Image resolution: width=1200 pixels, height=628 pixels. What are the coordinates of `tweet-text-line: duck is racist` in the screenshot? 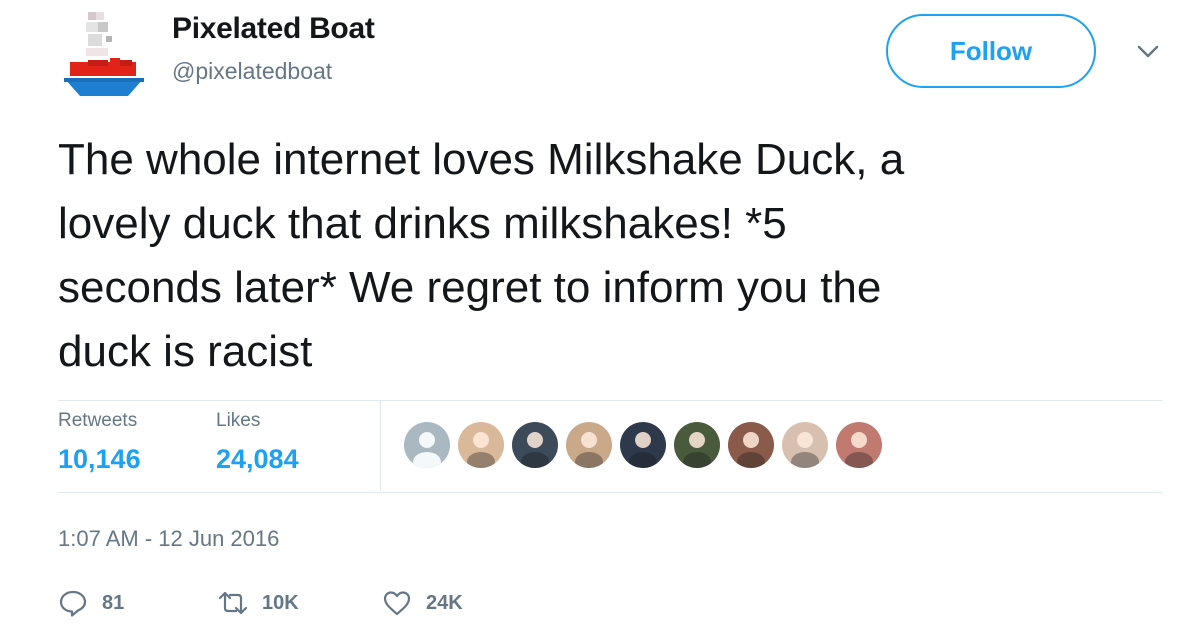 It's located at (185, 351).